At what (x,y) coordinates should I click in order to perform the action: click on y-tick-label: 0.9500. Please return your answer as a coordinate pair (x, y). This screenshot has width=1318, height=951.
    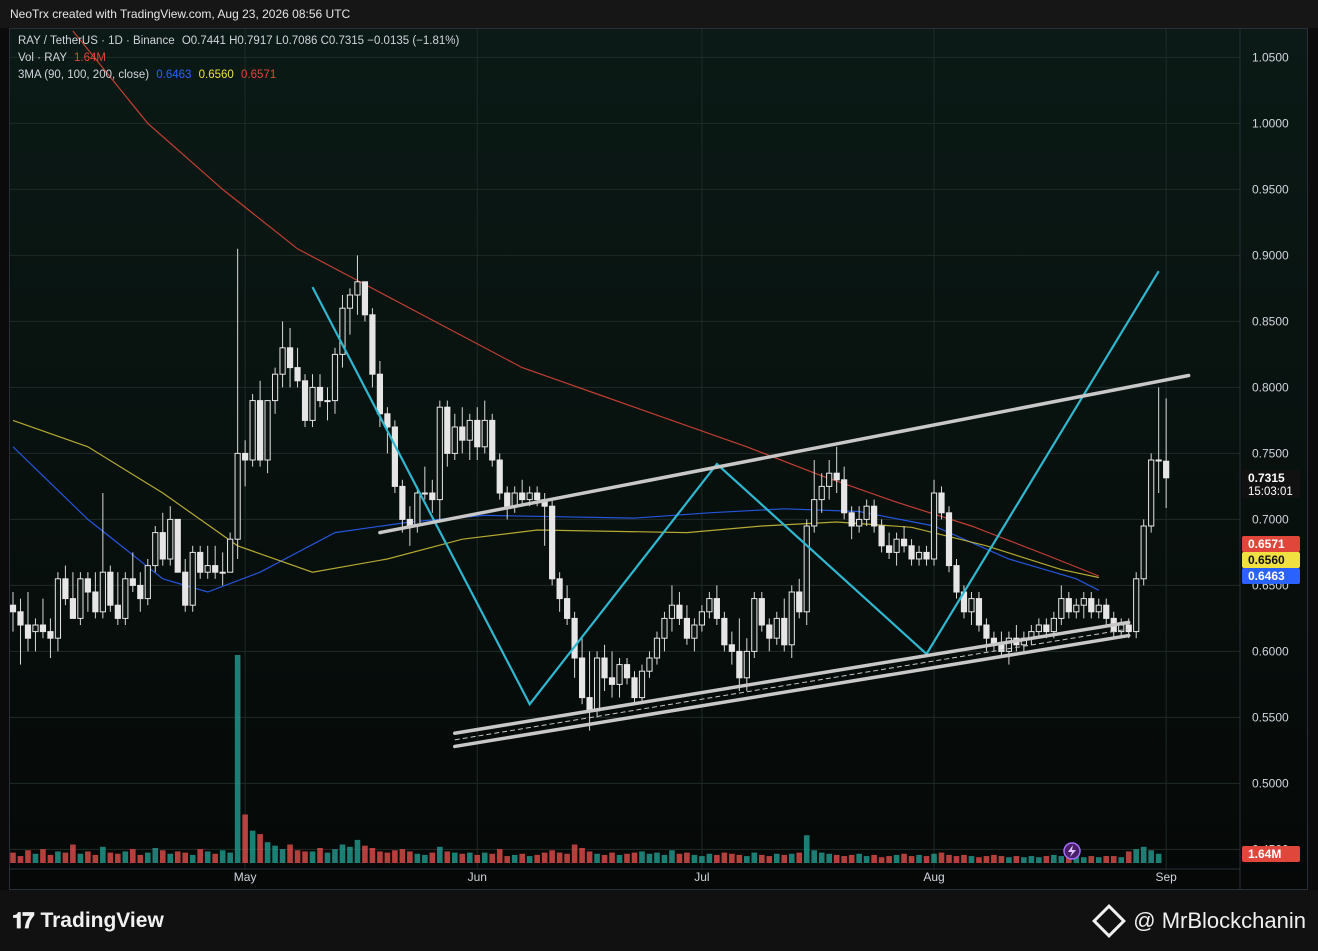
    Looking at the image, I should click on (1270, 189).